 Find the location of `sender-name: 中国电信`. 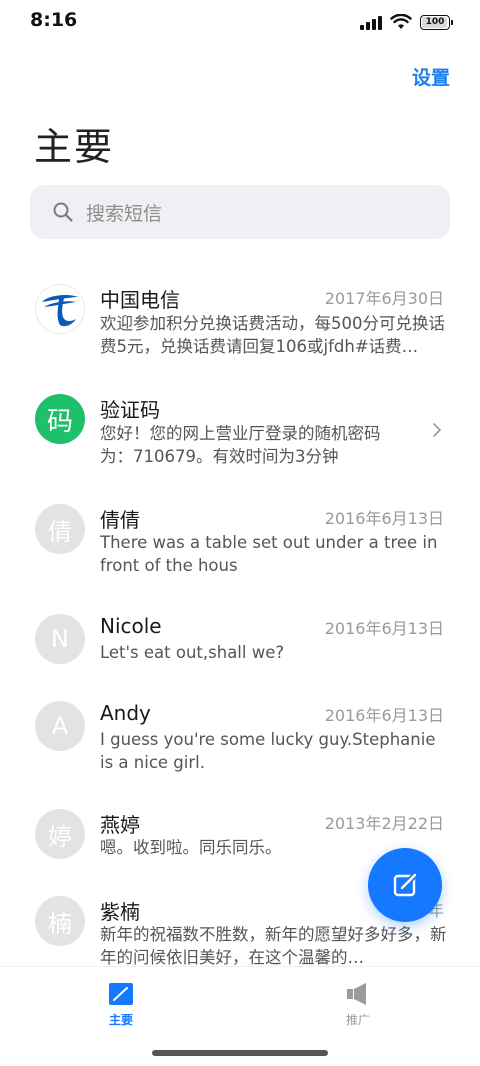

sender-name: 中国电信 is located at coordinates (140, 300).